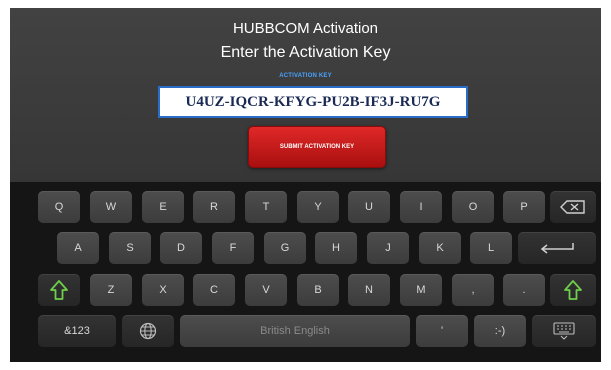 The height and width of the screenshot is (370, 611). I want to click on keyboard-hide-icon, so click(564, 331).